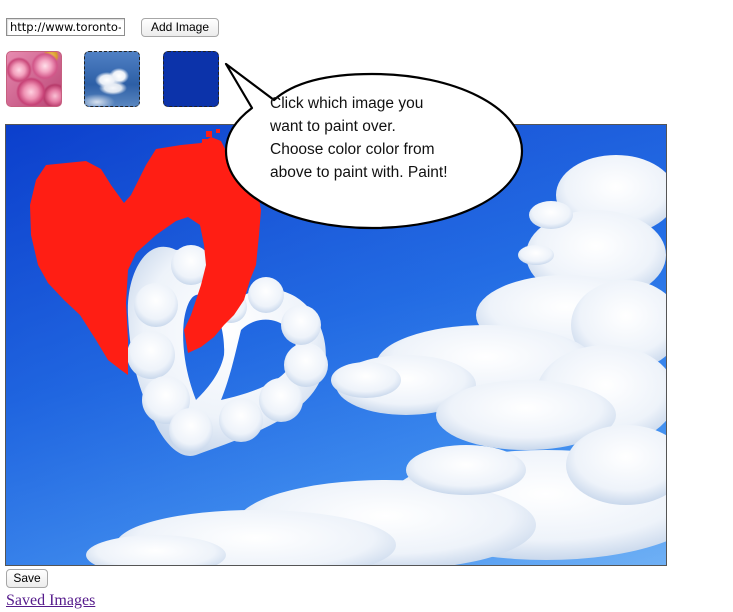 The width and height of the screenshot is (733, 612). Describe the element at coordinates (112, 79) in the screenshot. I see `thumbnail-clouds-image` at that location.